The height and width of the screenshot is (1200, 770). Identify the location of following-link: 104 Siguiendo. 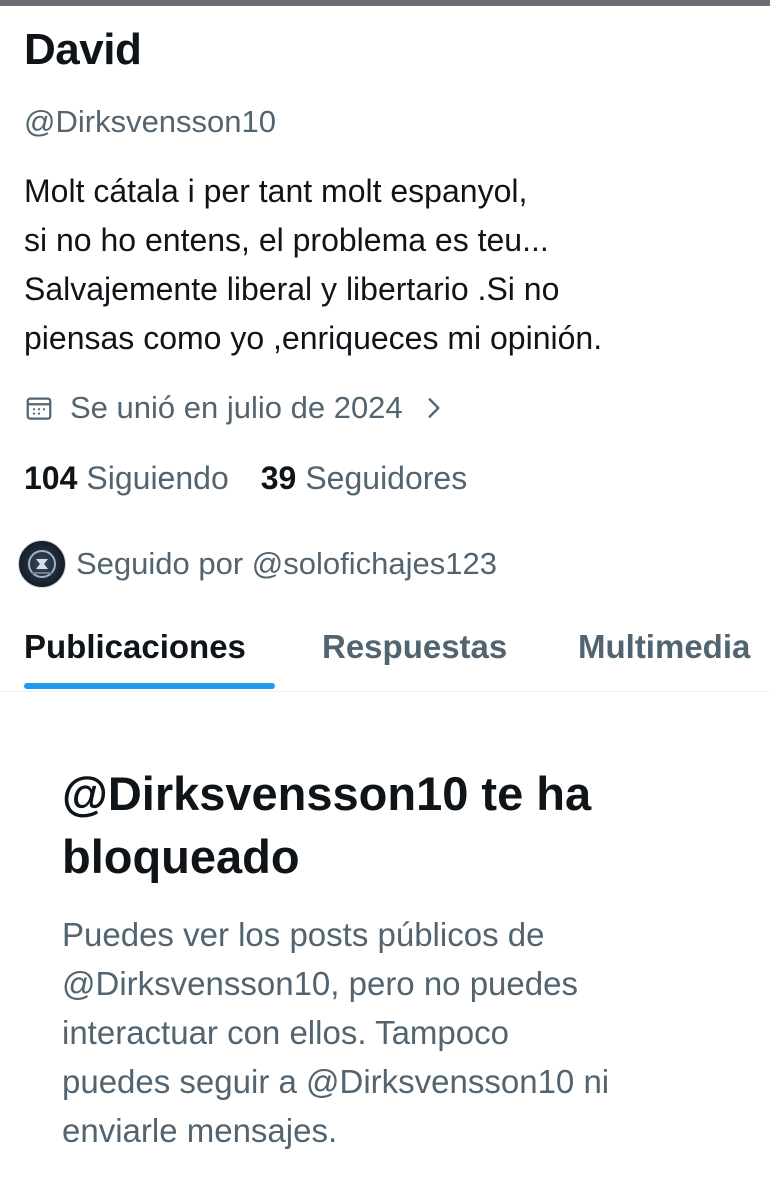
(126, 478).